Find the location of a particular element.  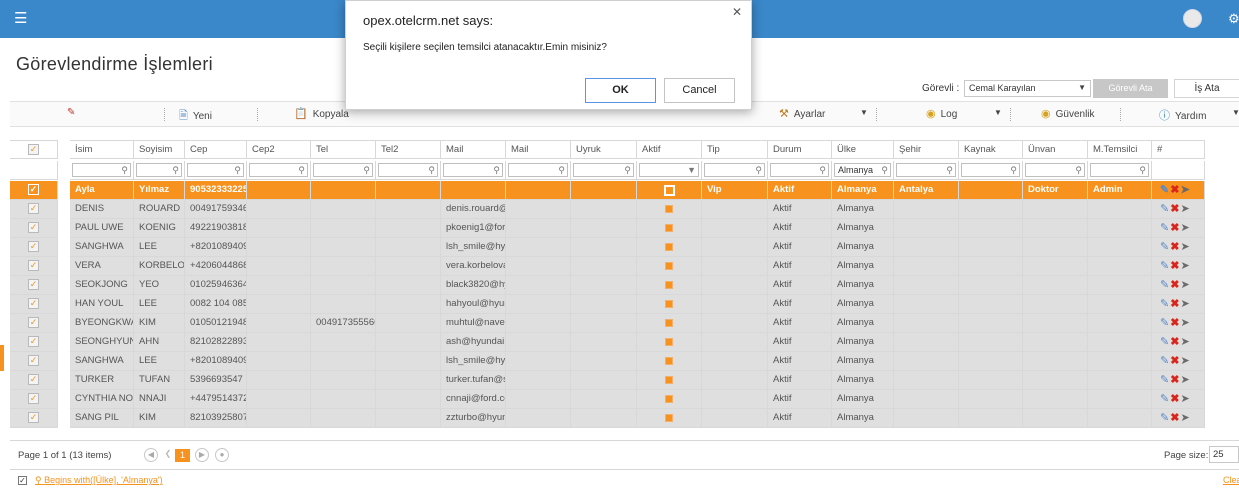

column-header: Tel is located at coordinates (343, 149).